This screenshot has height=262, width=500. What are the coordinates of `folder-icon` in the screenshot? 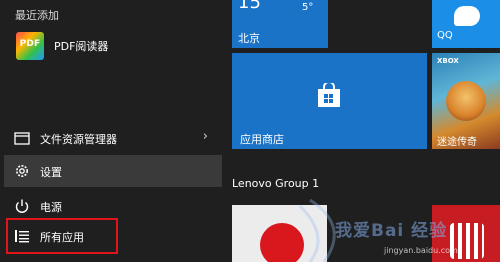 It's located at (22, 138).